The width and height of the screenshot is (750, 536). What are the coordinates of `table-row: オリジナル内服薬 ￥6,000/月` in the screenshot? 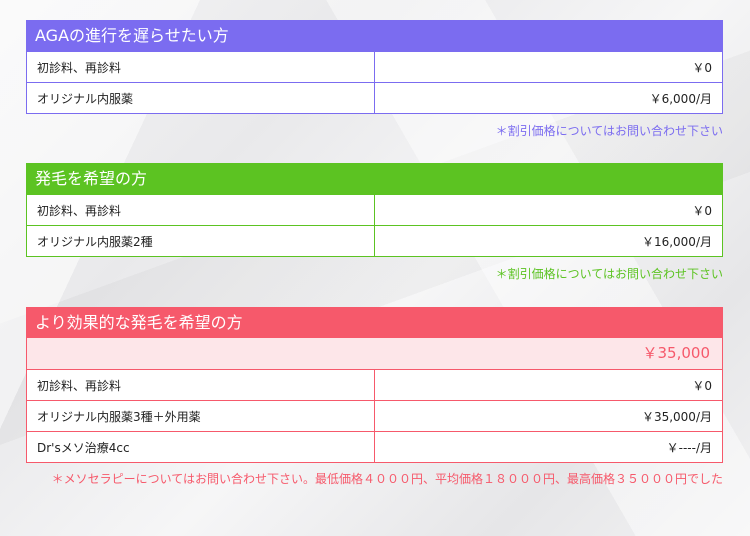 It's located at (374, 98).